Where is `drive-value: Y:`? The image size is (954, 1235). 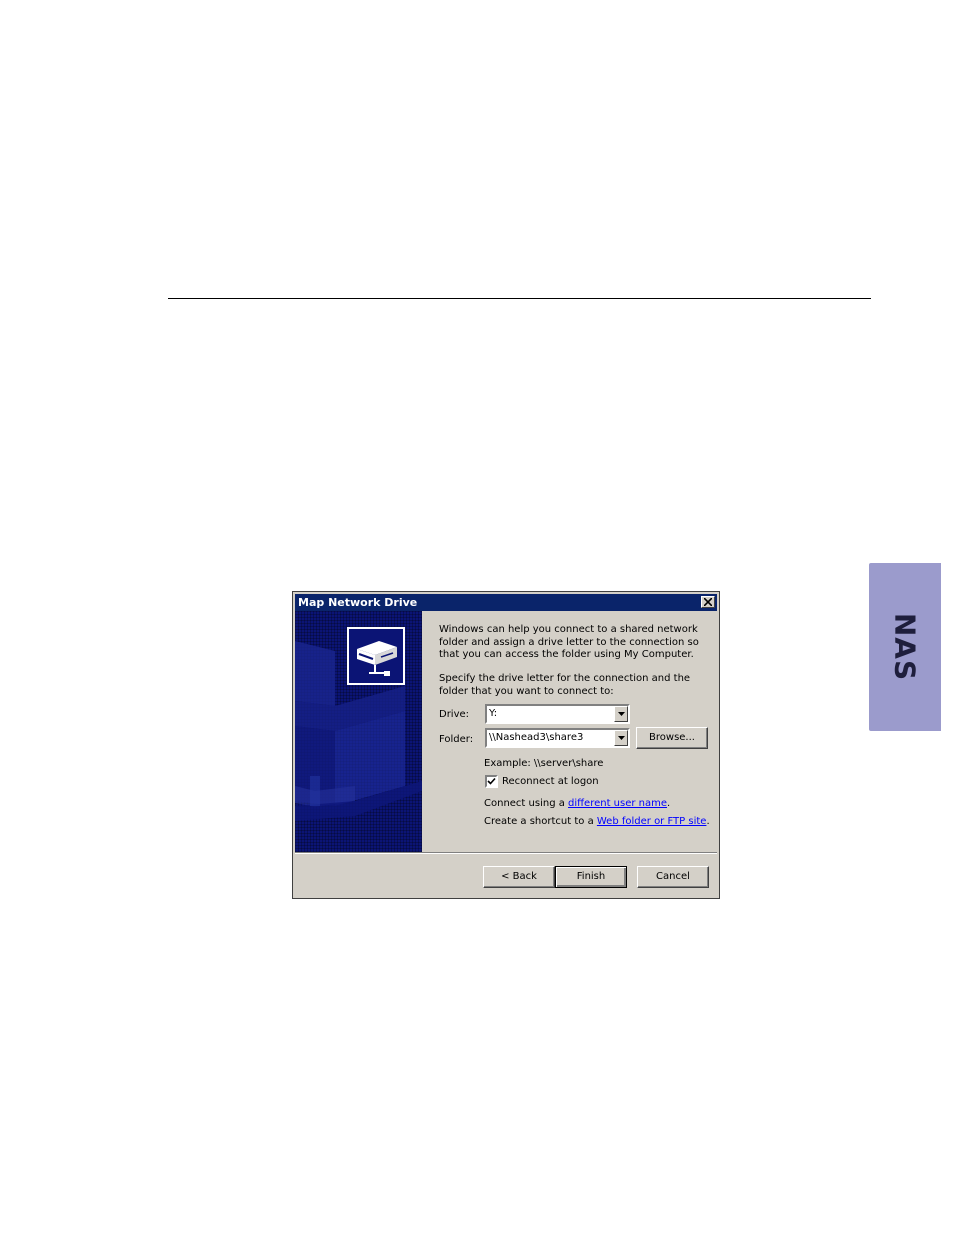 drive-value: Y: is located at coordinates (493, 713).